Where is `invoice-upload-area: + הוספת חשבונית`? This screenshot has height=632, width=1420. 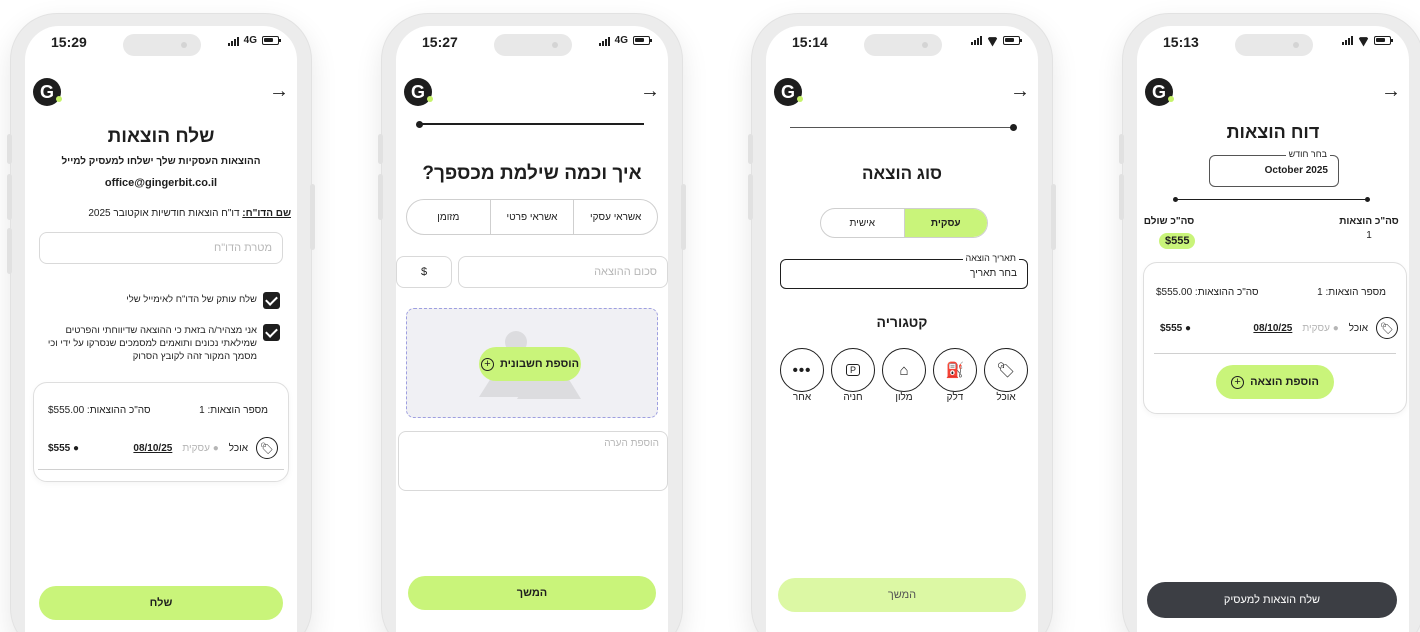
invoice-upload-area: + הוספת חשבונית is located at coordinates (532, 363).